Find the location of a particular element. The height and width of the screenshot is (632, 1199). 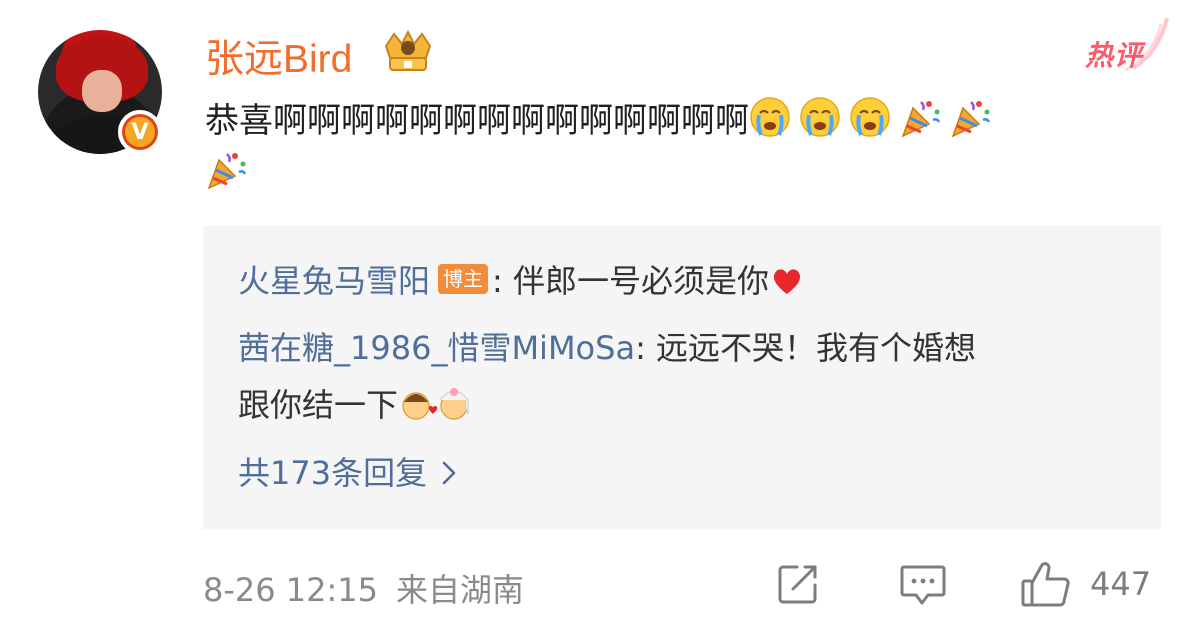

thumbs-up-icon is located at coordinates (1045, 584).